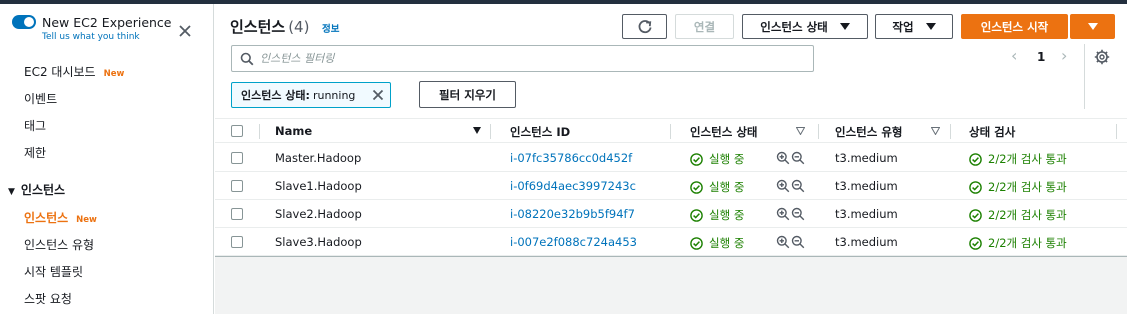  Describe the element at coordinates (868, 132) in the screenshot. I see `column-header-instance-type: 인스턴스 유형` at that location.